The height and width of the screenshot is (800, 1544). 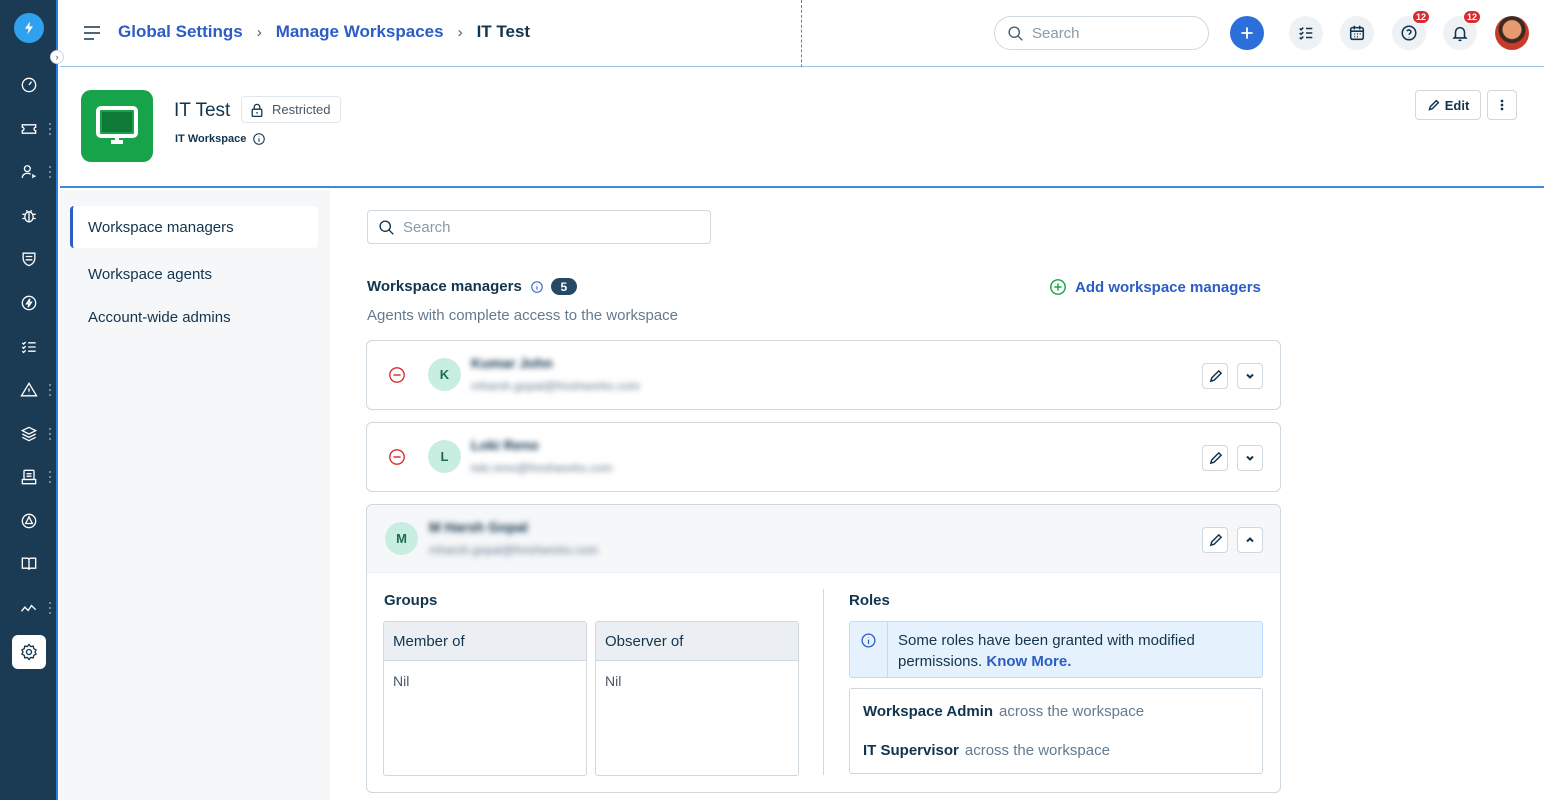 I want to click on dashboard-icon, so click(x=29, y=85).